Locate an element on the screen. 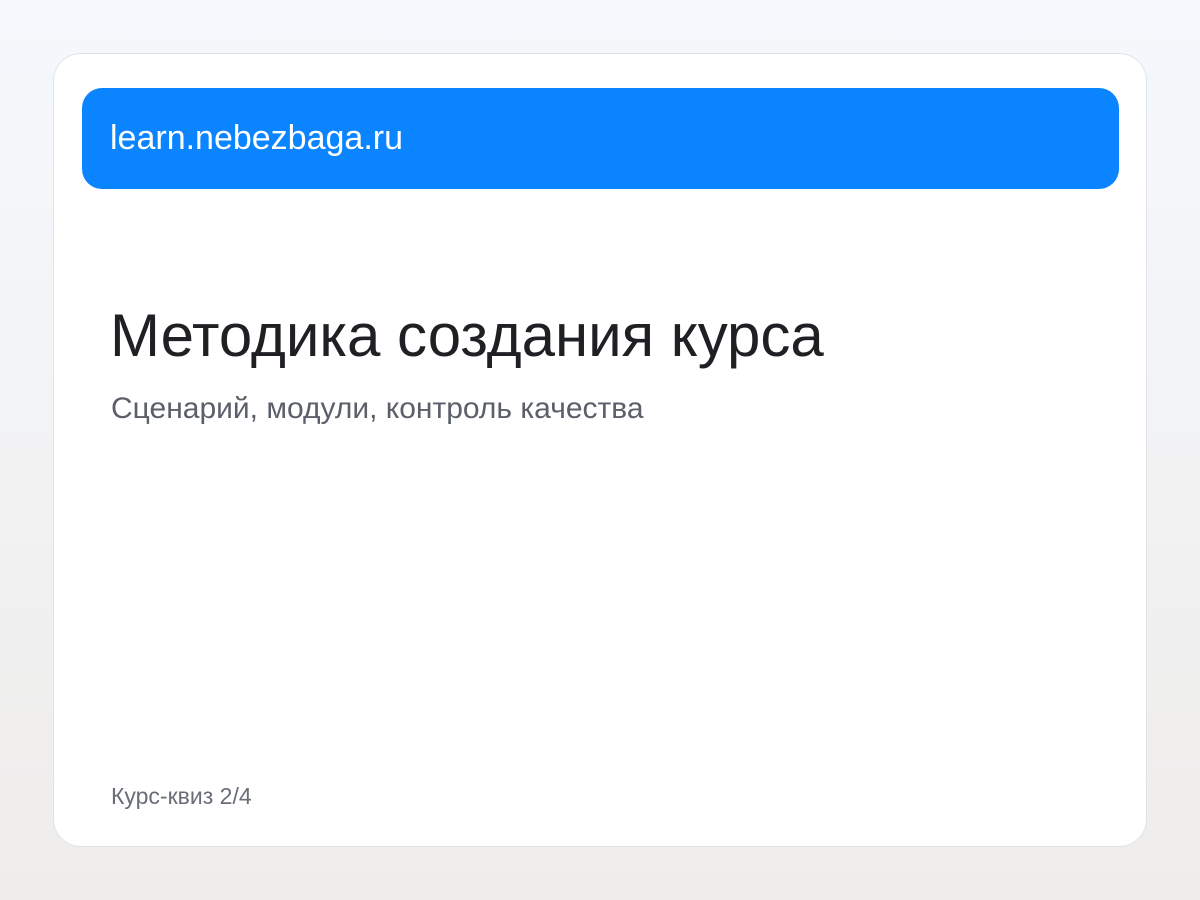 The image size is (1200, 900). page-subtitle: Сценарий, модули, контроль качества is located at coordinates (377, 408).